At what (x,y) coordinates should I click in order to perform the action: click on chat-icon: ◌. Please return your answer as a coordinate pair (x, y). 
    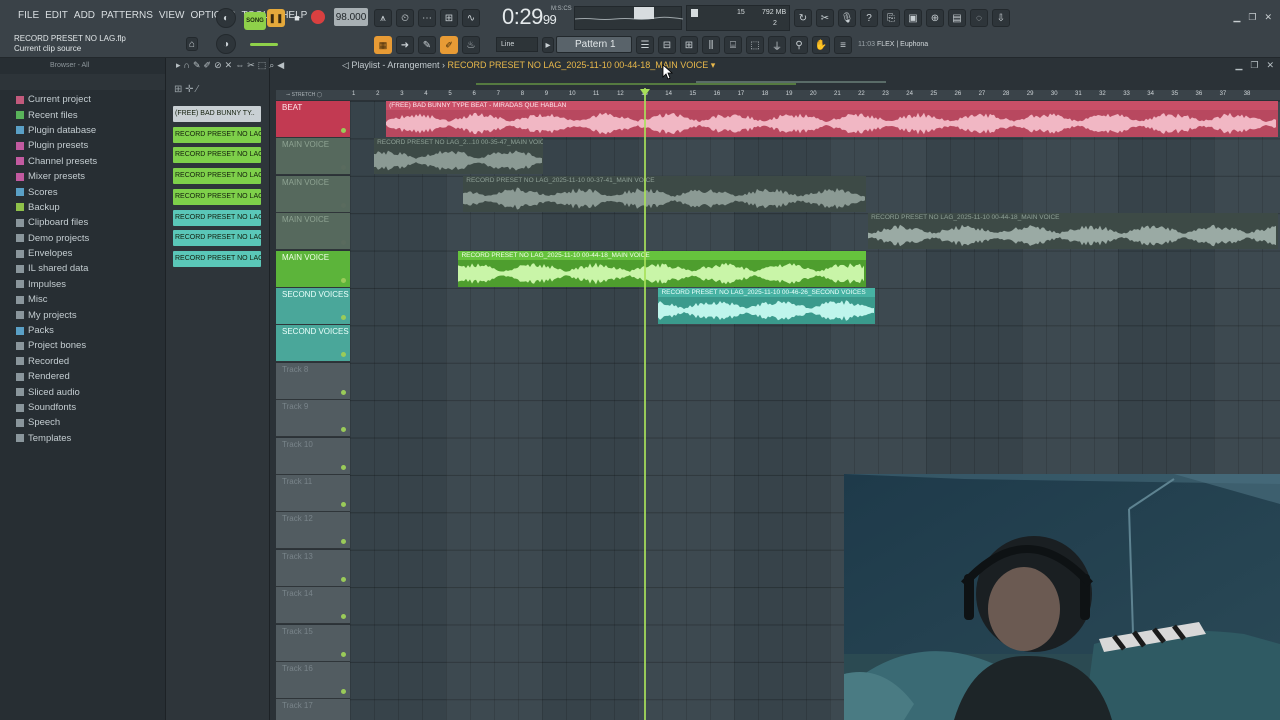
    Looking at the image, I should click on (979, 18).